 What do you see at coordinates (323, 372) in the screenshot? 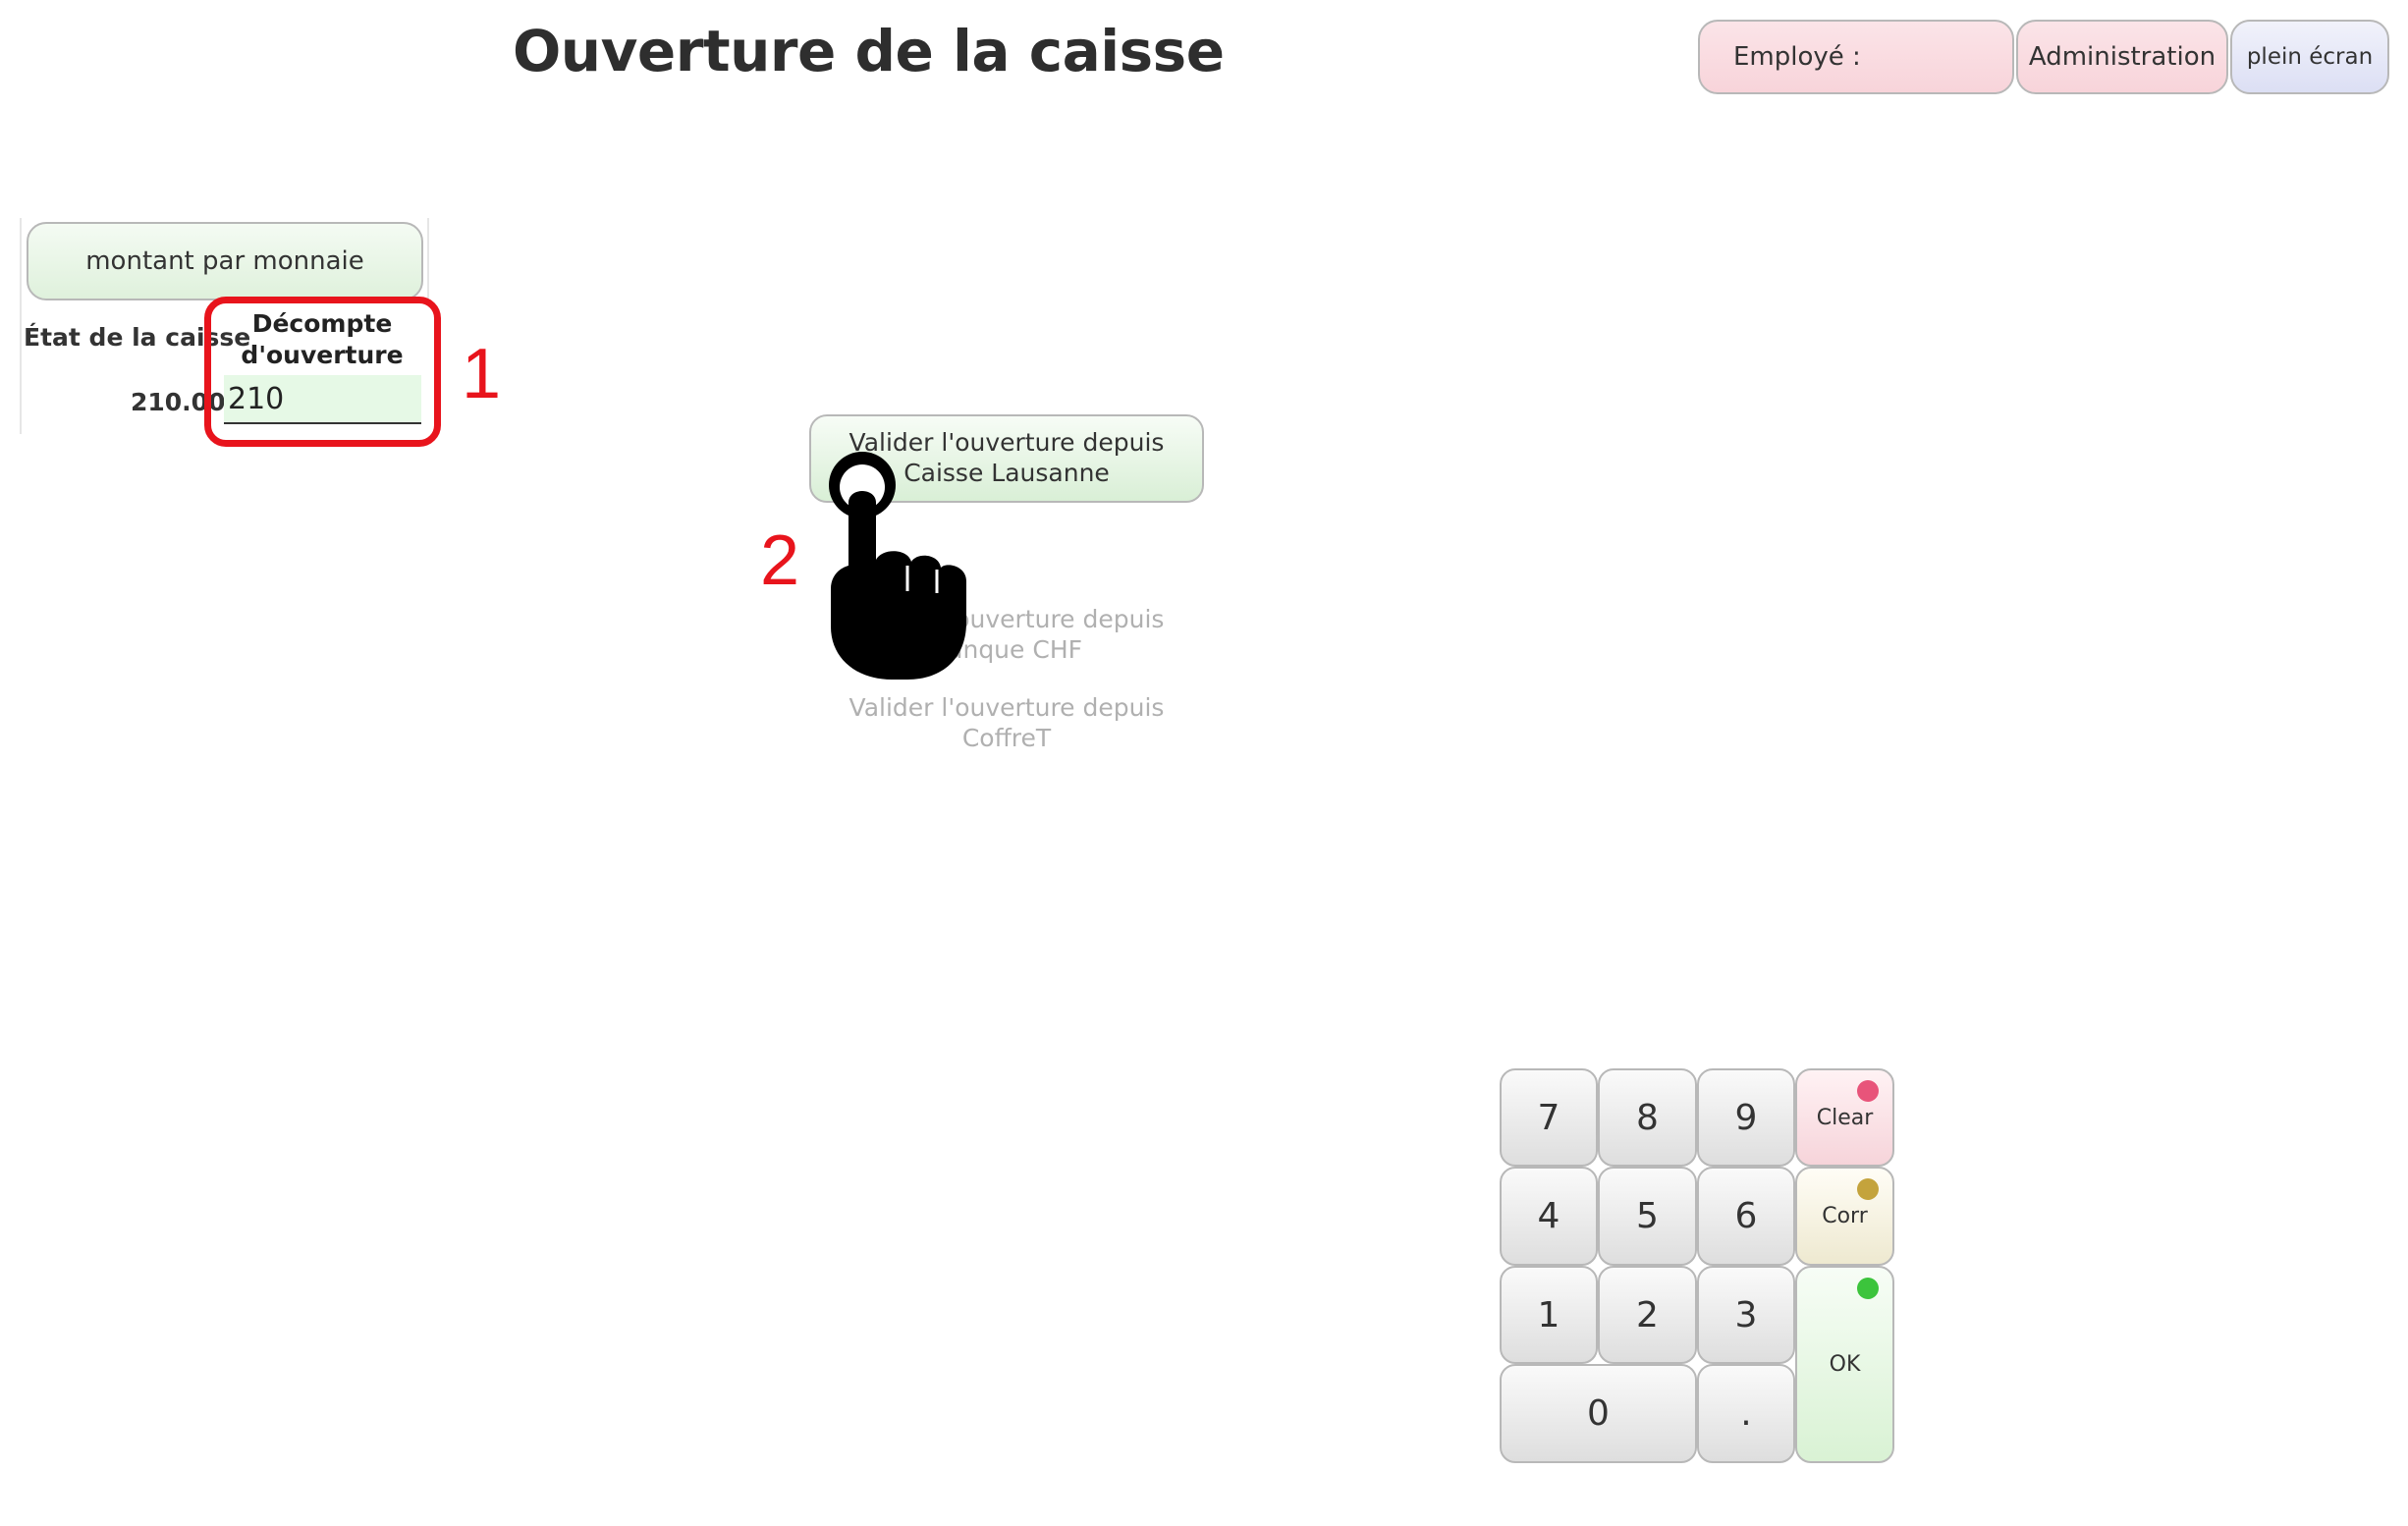
I see `highlight-box` at bounding box center [323, 372].